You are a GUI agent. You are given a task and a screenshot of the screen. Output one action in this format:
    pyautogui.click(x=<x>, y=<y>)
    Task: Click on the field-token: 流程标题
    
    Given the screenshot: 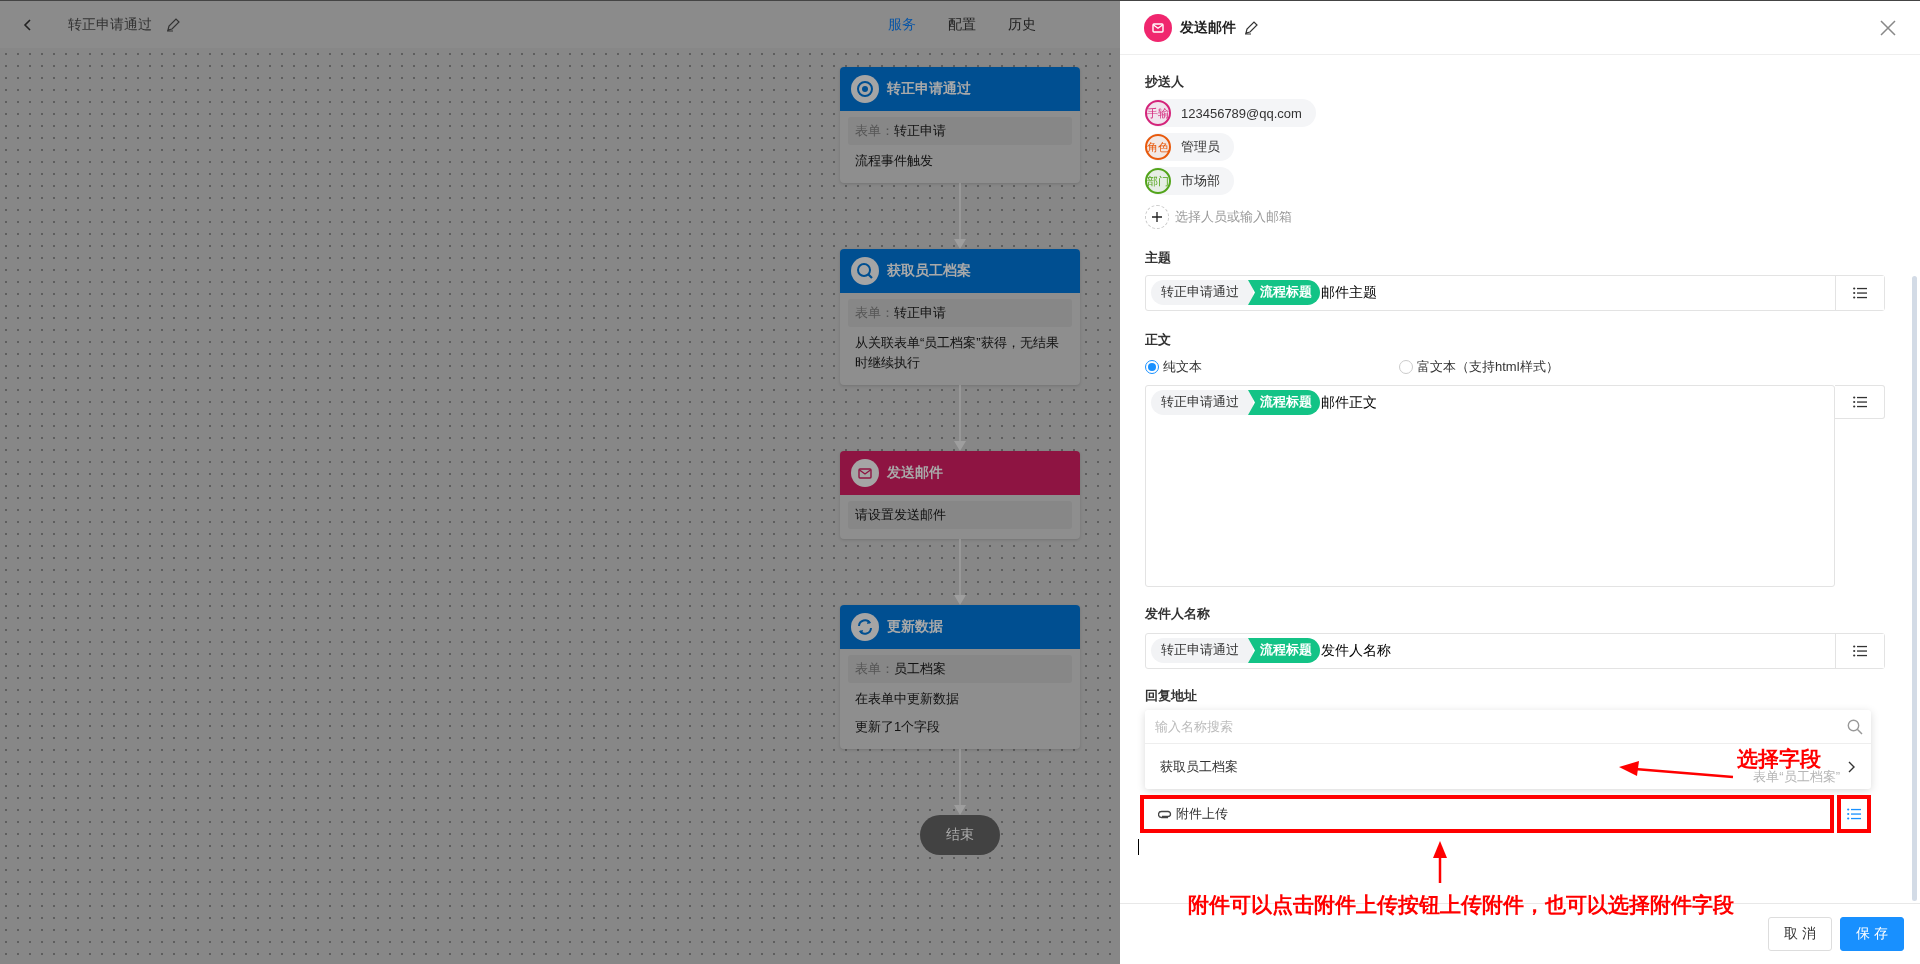 What is the action you would take?
    pyautogui.click(x=1284, y=402)
    